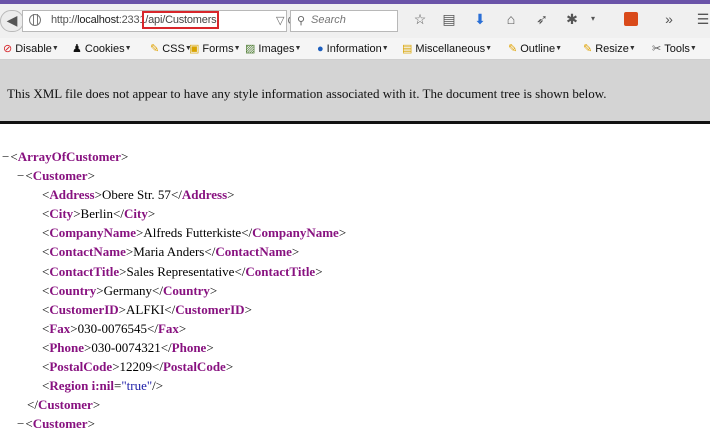  I want to click on devbar-resize: ✎ Resize▼, so click(609, 49).